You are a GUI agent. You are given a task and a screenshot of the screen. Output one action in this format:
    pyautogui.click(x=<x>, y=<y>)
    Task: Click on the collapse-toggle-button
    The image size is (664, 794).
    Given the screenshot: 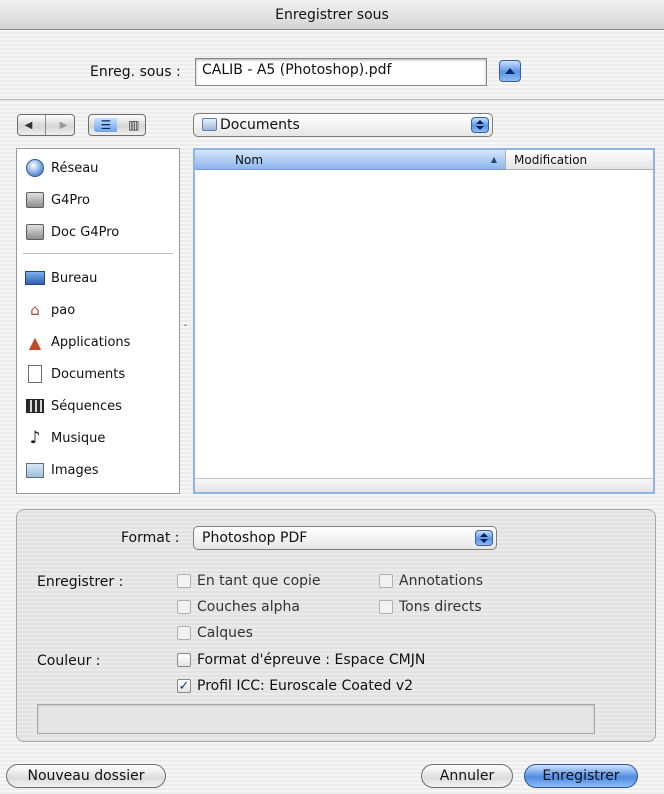 What is the action you would take?
    pyautogui.click(x=510, y=71)
    